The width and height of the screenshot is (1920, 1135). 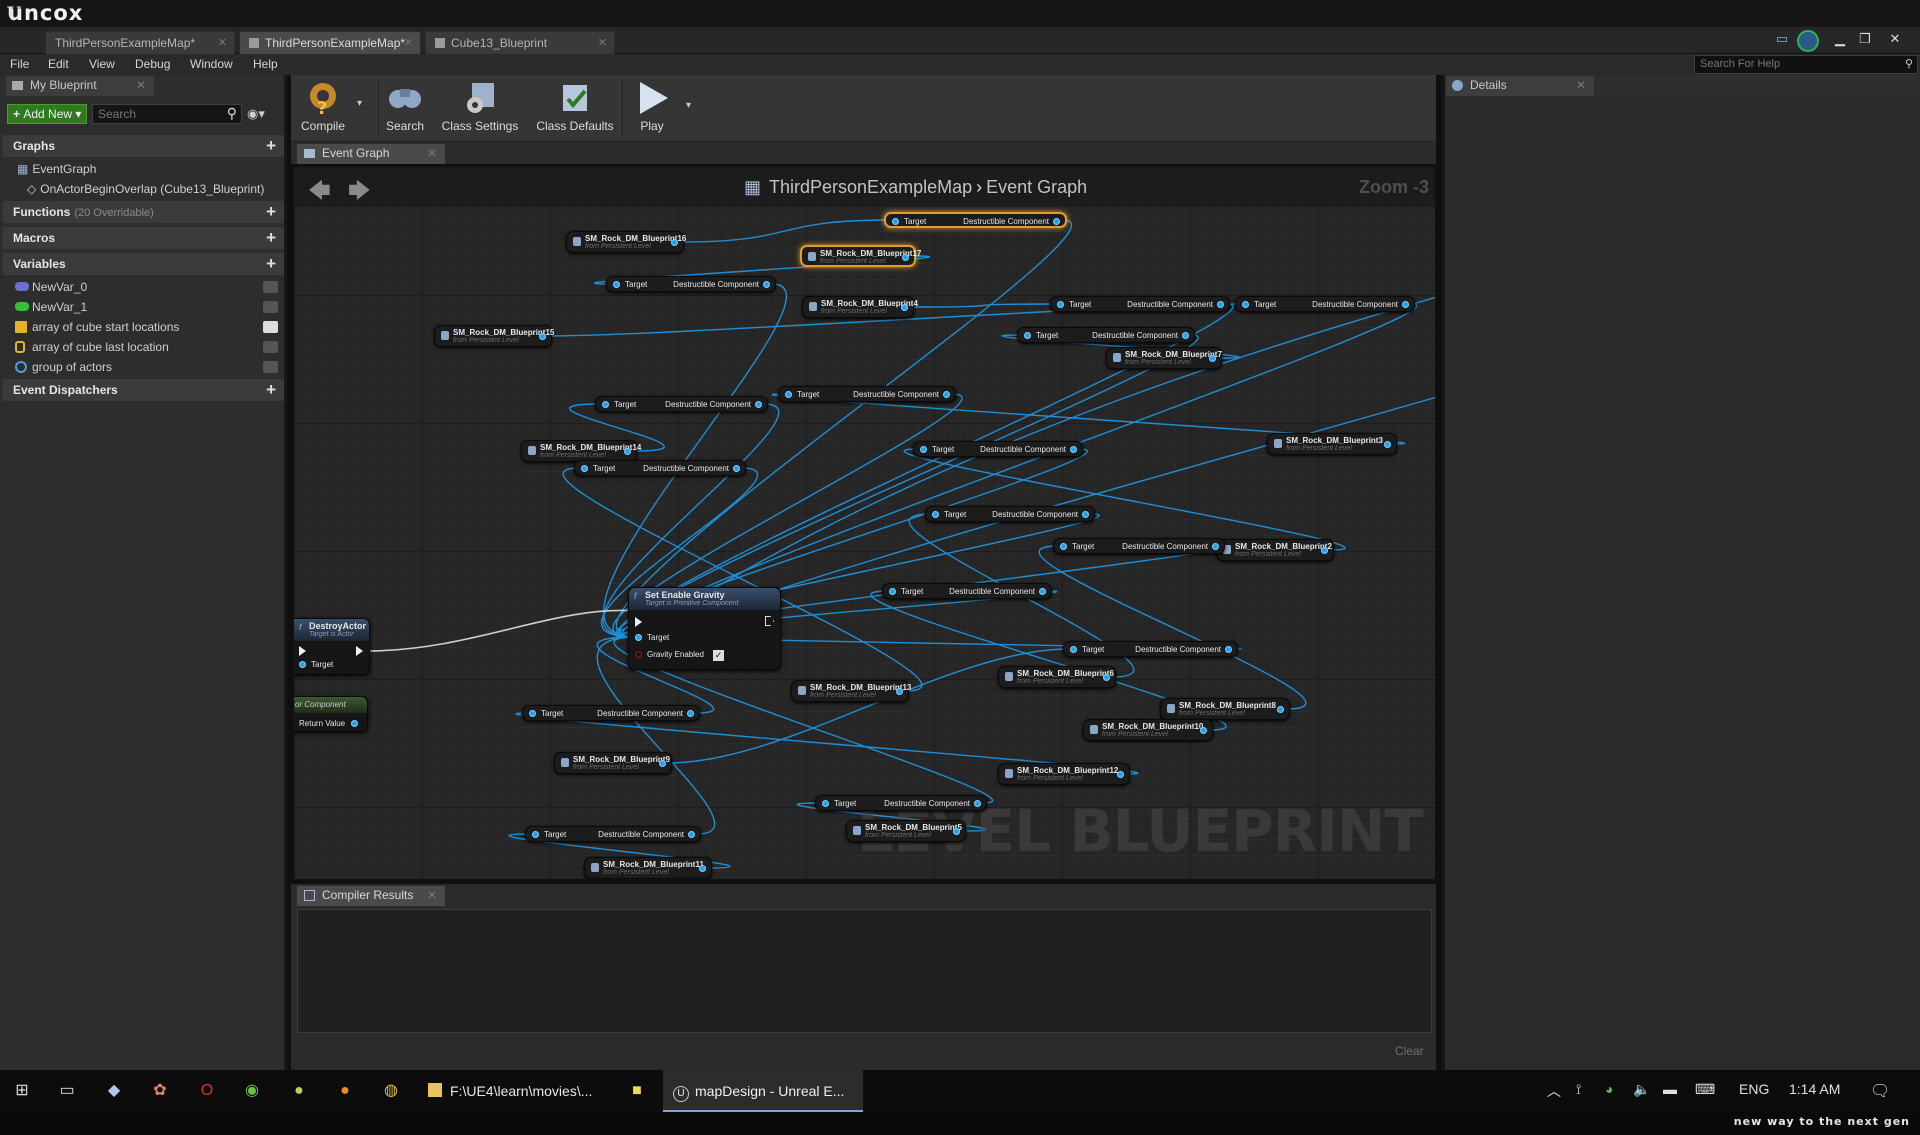 What do you see at coordinates (652, 108) in the screenshot?
I see `play-button: Play` at bounding box center [652, 108].